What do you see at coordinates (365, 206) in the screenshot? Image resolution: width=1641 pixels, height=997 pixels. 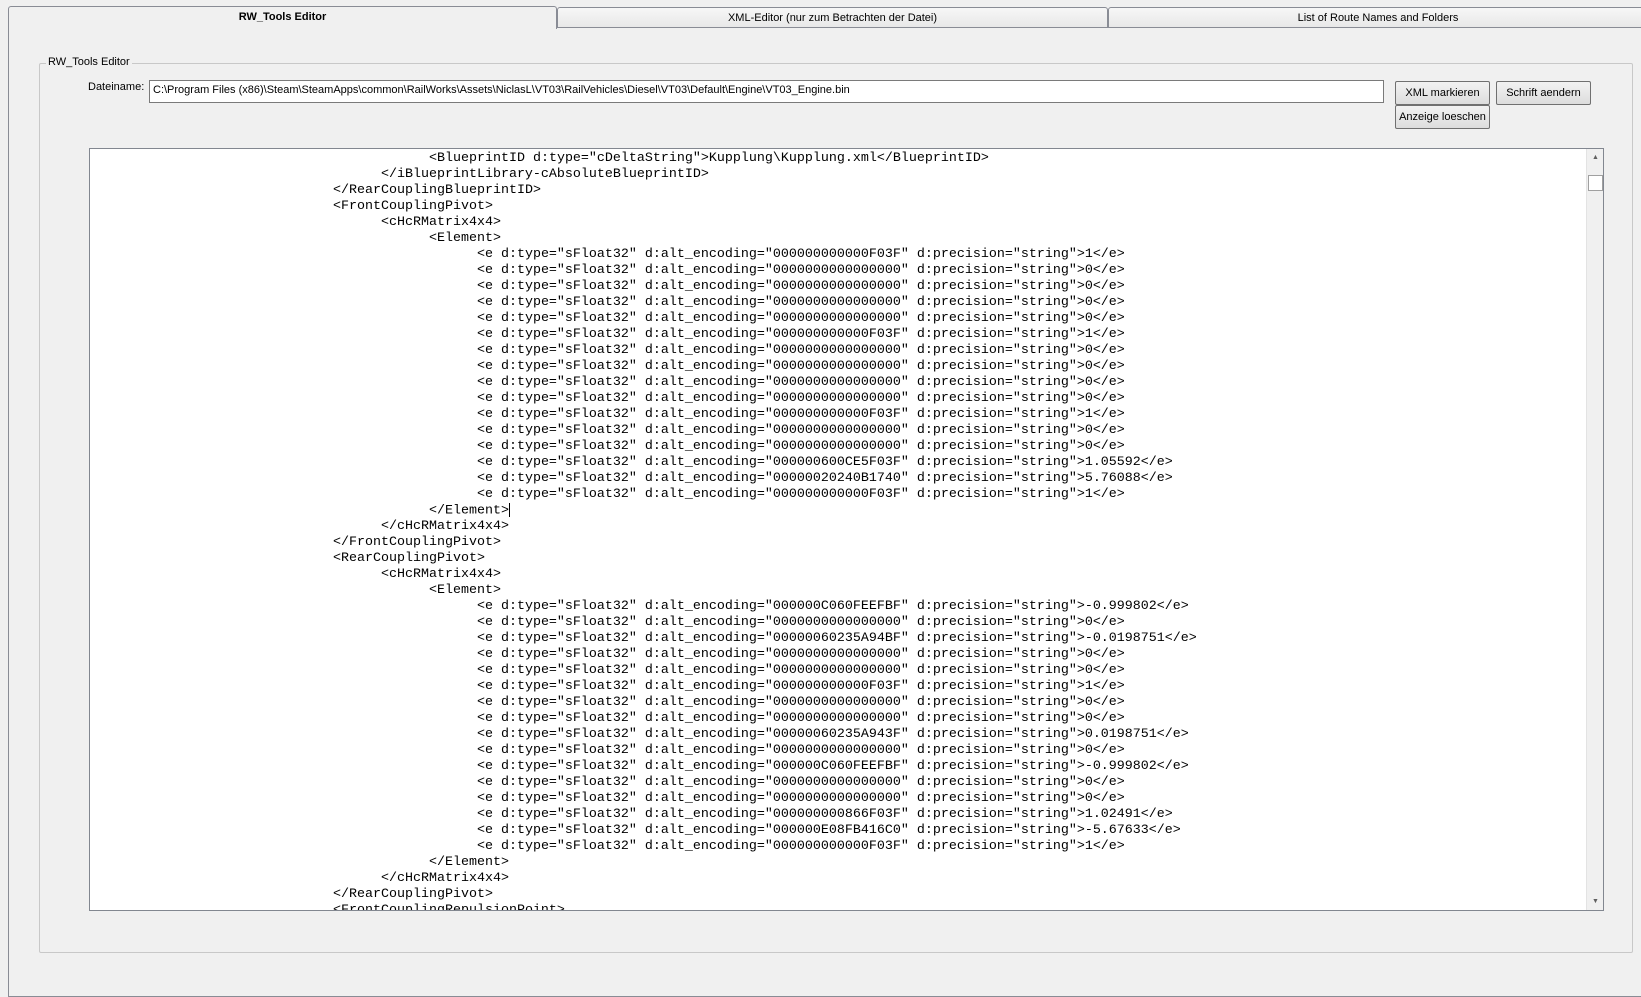 I see `code-line: <FrontCouplingPivot>` at bounding box center [365, 206].